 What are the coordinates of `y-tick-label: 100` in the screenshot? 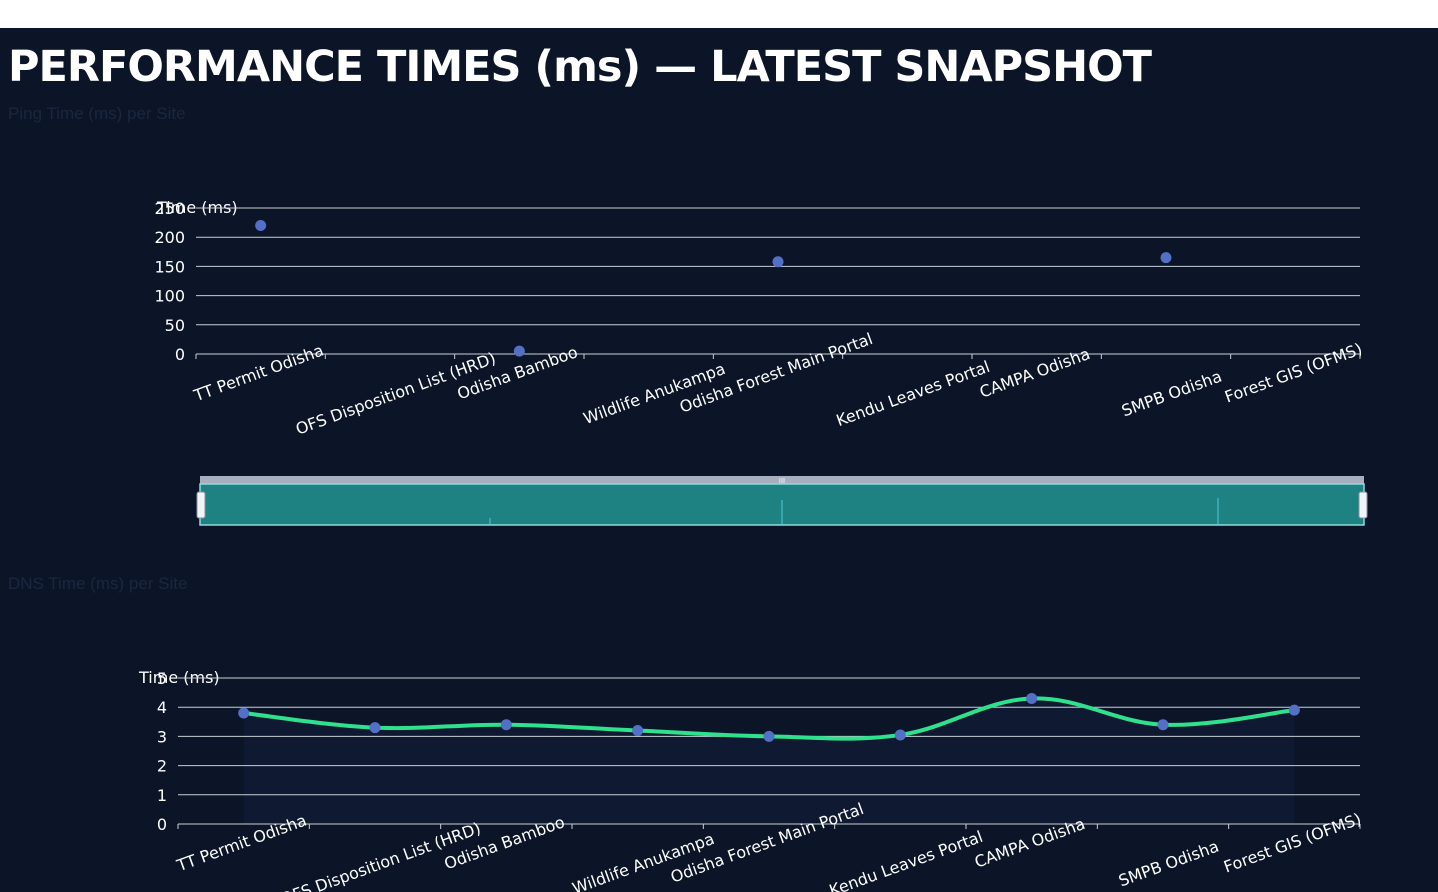 It's located at (169, 296).